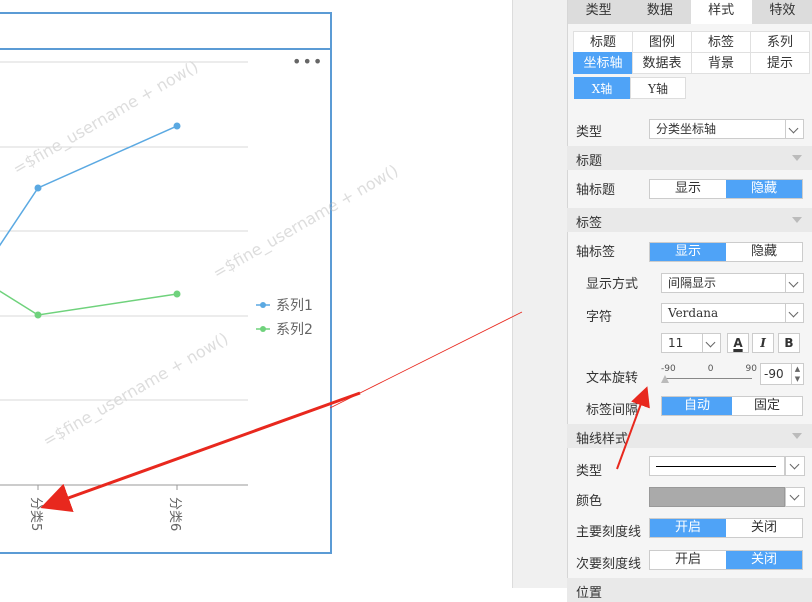 The image size is (812, 602). What do you see at coordinates (659, 12) in the screenshot?
I see `tab-data: 数据` at bounding box center [659, 12].